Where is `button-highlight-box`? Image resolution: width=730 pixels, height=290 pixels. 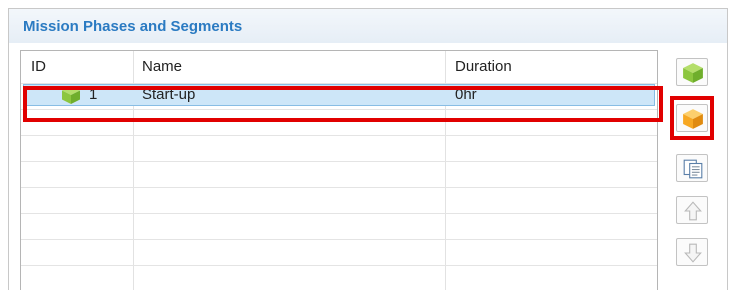 button-highlight-box is located at coordinates (692, 118).